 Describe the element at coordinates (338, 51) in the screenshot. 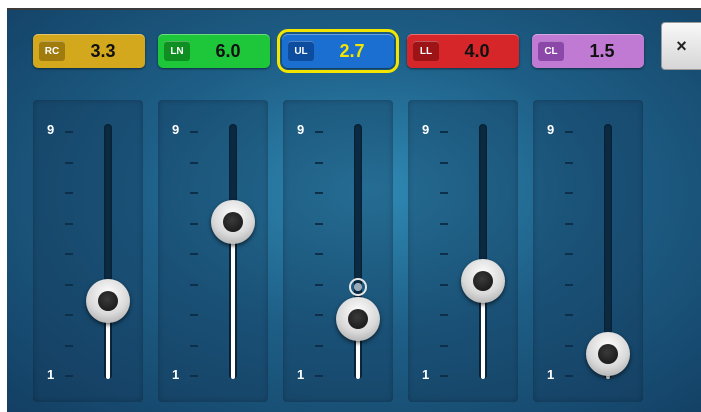

I see `mode-button-ul: UL 2.7` at that location.